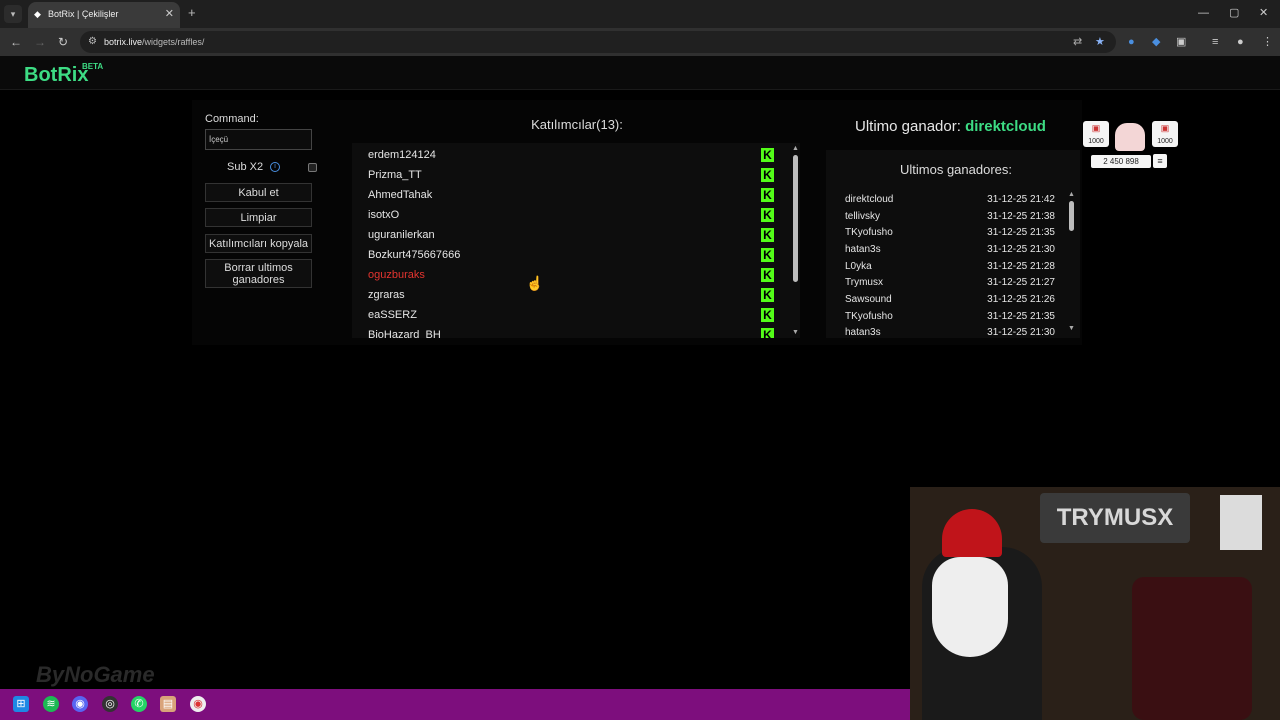 This screenshot has height=720, width=1280. I want to click on browser-tab: ◆ BotRix | Çekilişler ✕, so click(104, 15).